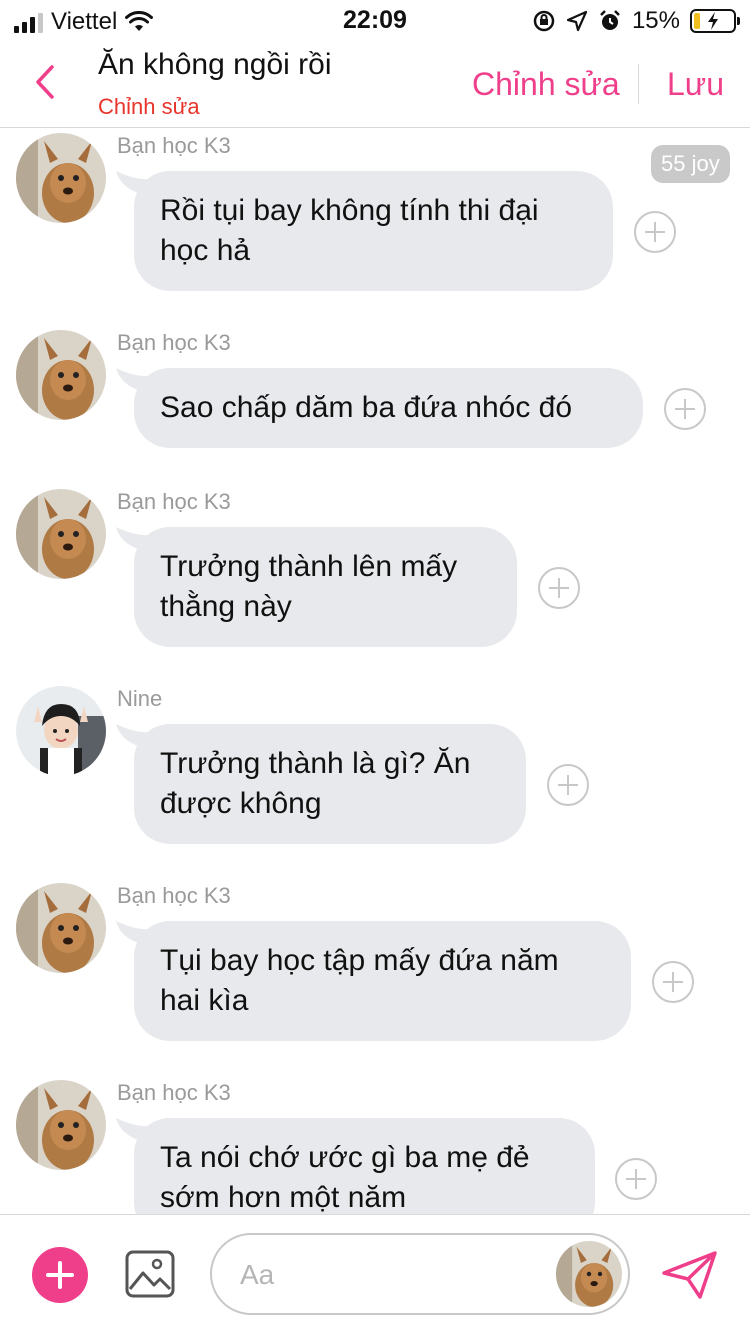  I want to click on message-bubble: Sao chấp dăm ba đứa nhóc đó, so click(388, 408).